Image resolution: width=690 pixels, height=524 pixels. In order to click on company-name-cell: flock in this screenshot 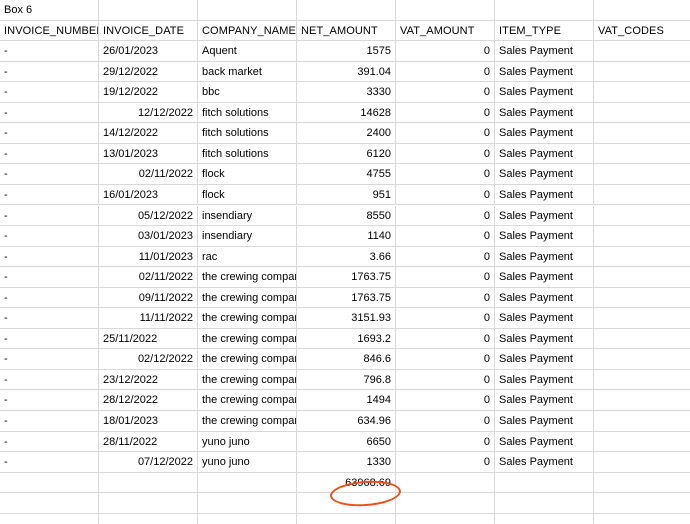, I will do `click(247, 174)`.